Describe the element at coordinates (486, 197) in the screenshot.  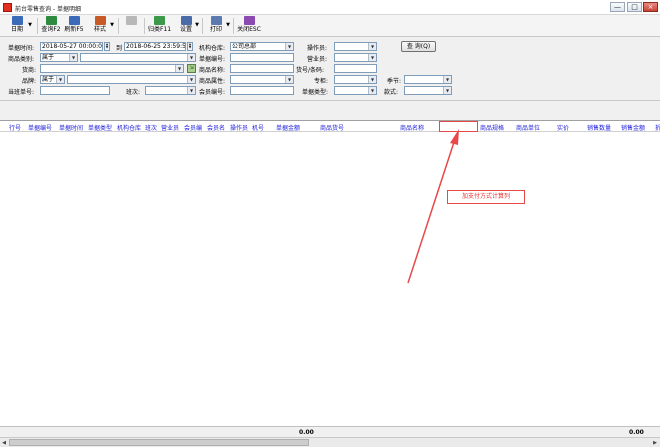
I see `annotation-label: 加支付方式计算列` at that location.